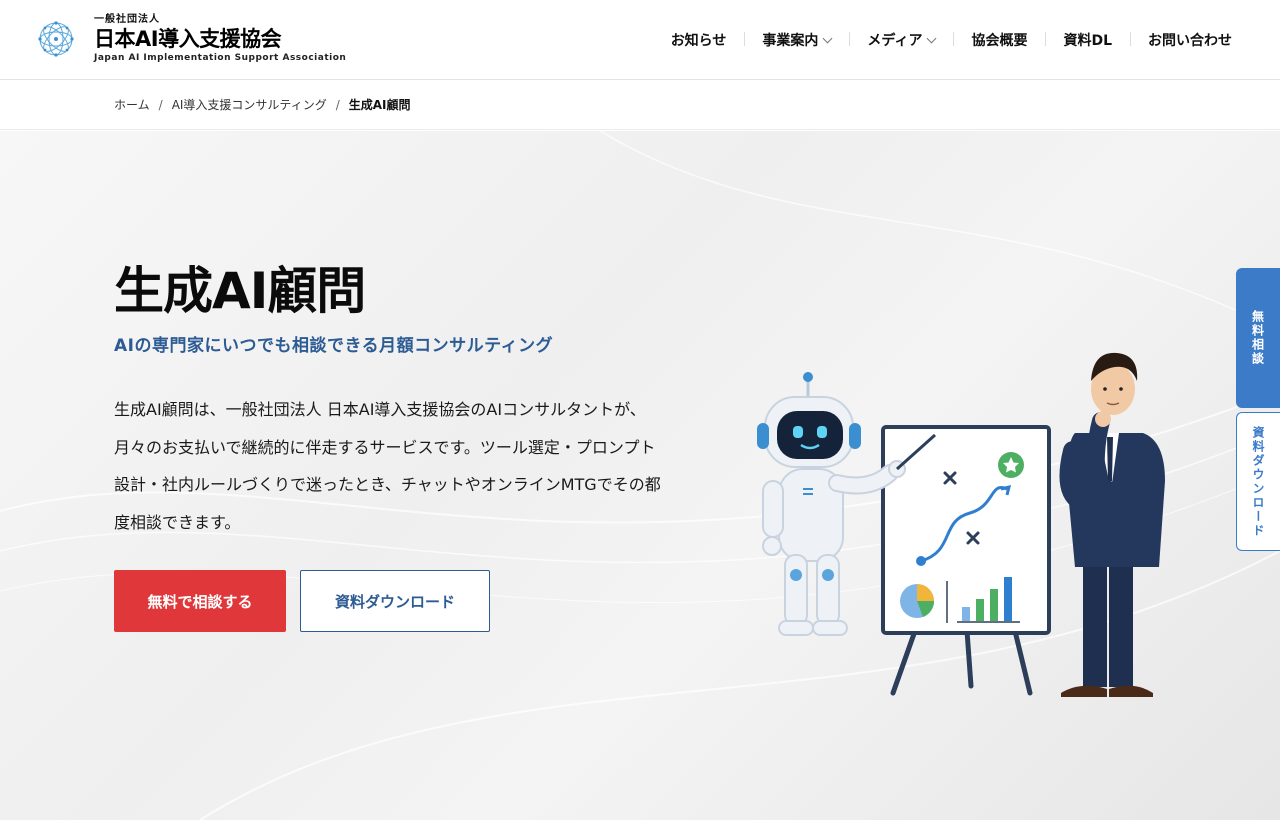 This screenshot has width=1280, height=820. I want to click on nav-item-download: 資料DL, so click(1087, 40).